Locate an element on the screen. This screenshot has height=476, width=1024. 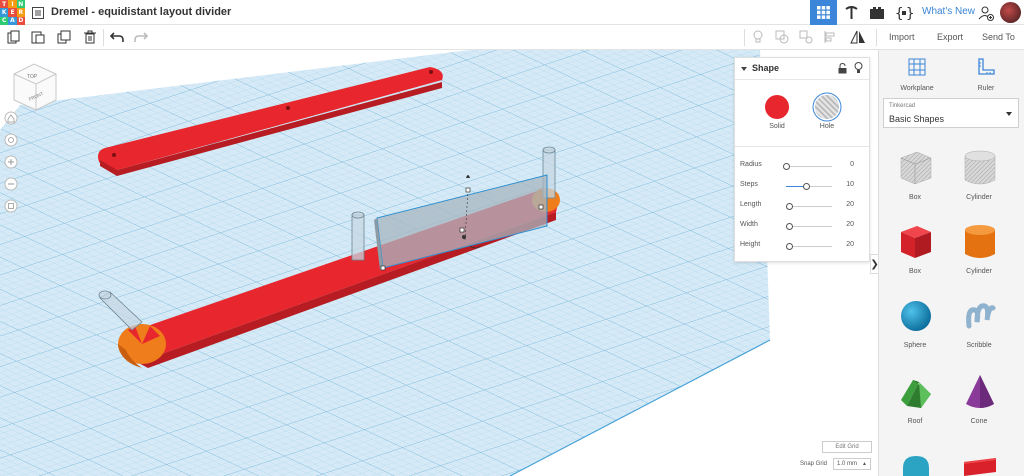
width-slider-knob is located at coordinates (790, 226).